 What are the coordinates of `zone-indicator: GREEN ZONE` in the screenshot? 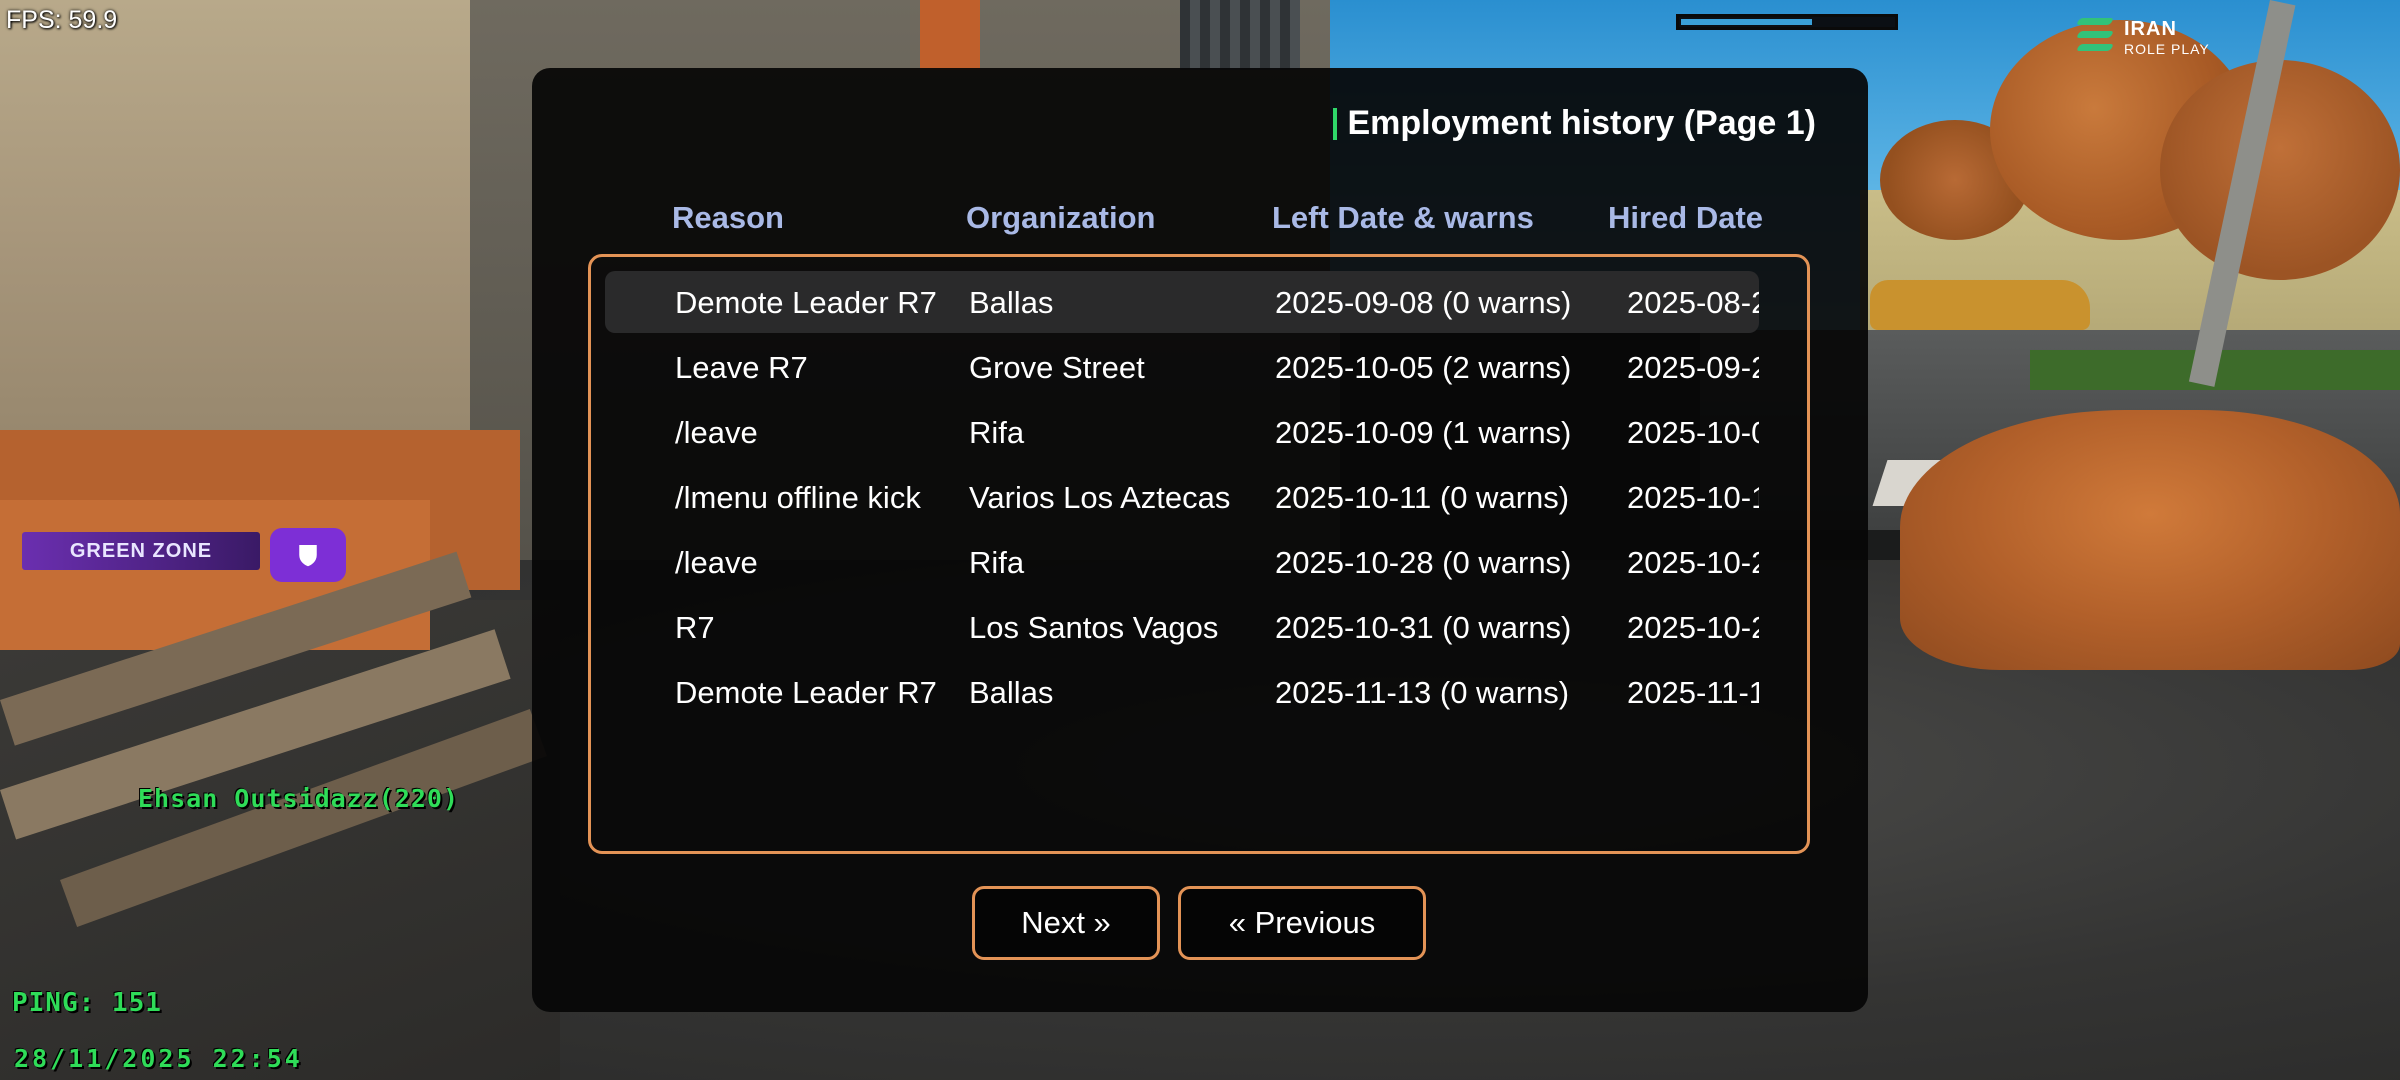 It's located at (184, 555).